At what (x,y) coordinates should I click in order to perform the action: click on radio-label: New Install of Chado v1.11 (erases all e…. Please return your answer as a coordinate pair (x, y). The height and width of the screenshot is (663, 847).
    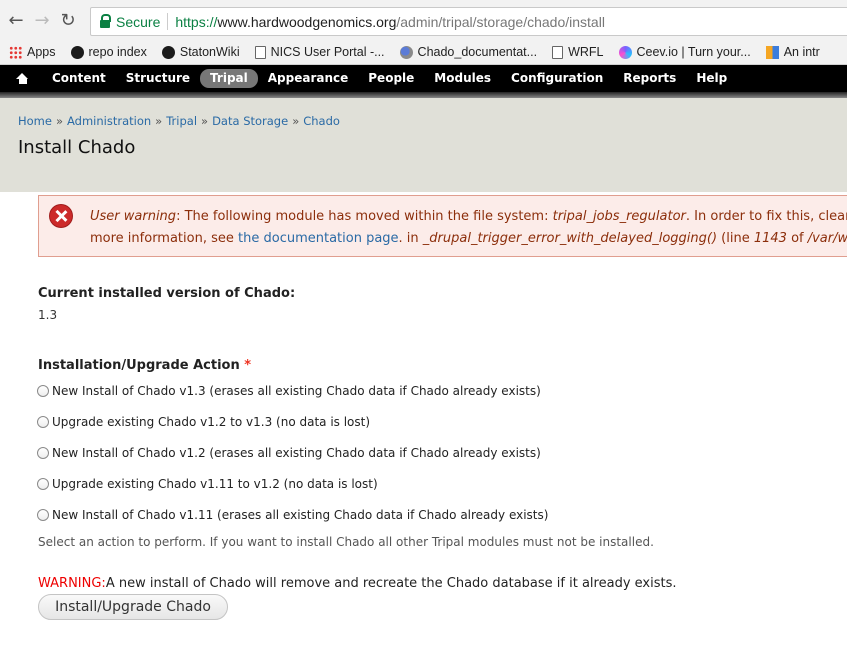
    Looking at the image, I should click on (300, 515).